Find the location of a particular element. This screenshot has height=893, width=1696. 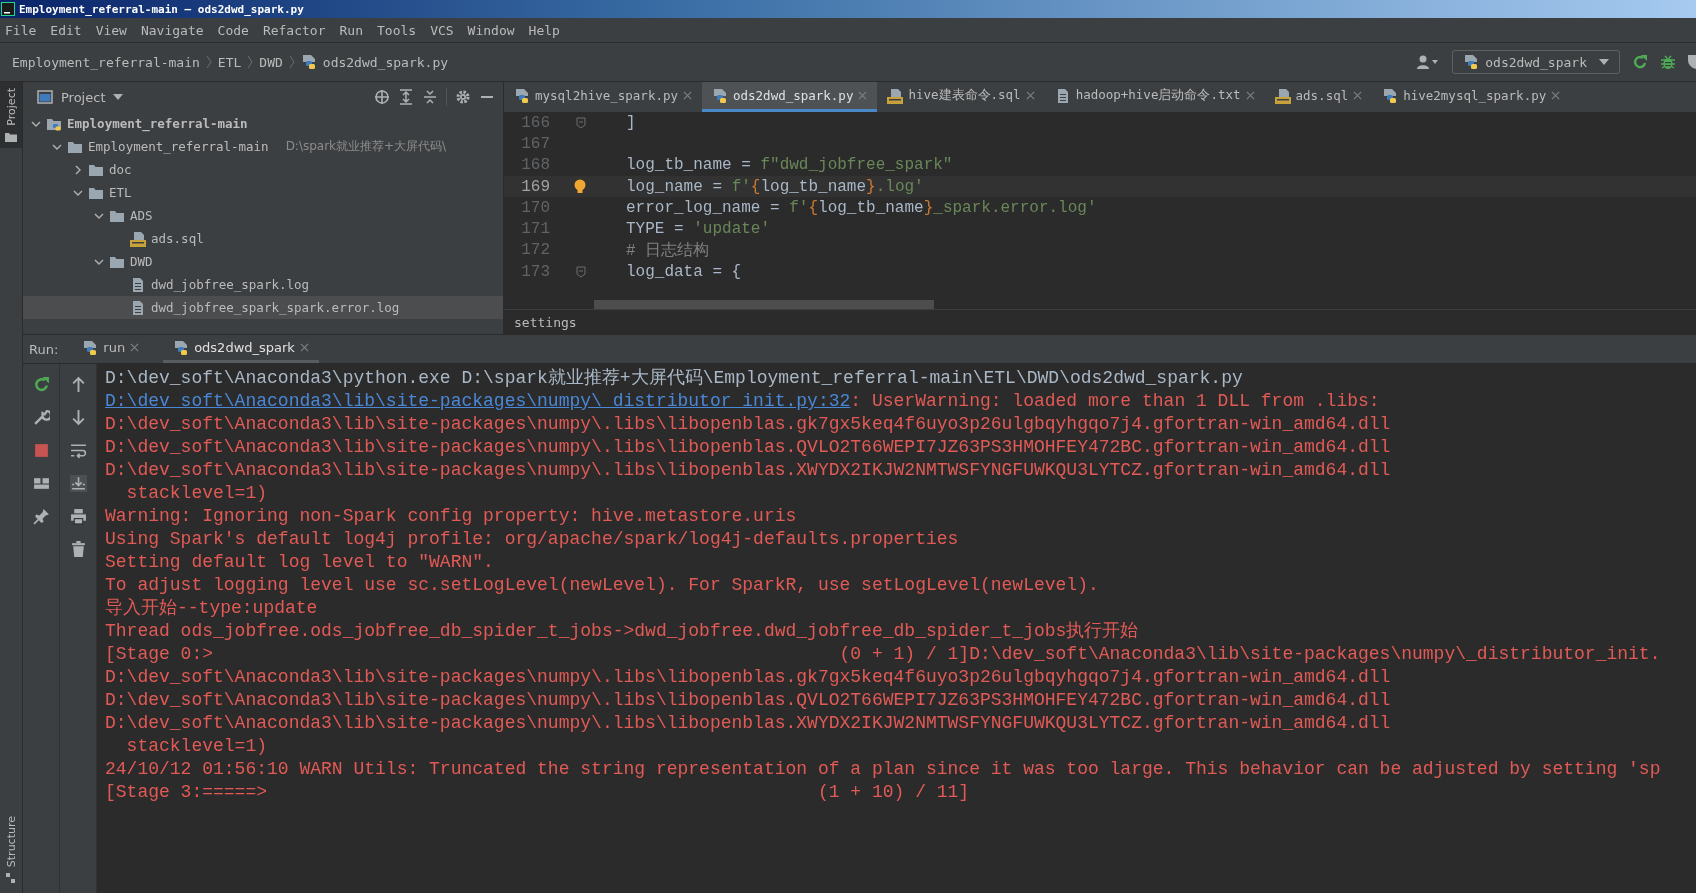

menu-item: Navigate is located at coordinates (172, 30).